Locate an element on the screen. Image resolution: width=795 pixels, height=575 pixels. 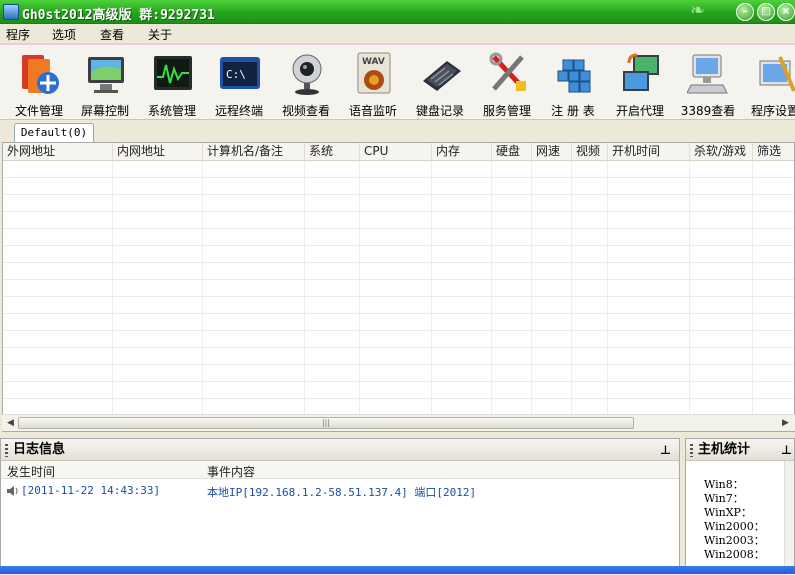
screen-control-icon is located at coordinates (106, 75).